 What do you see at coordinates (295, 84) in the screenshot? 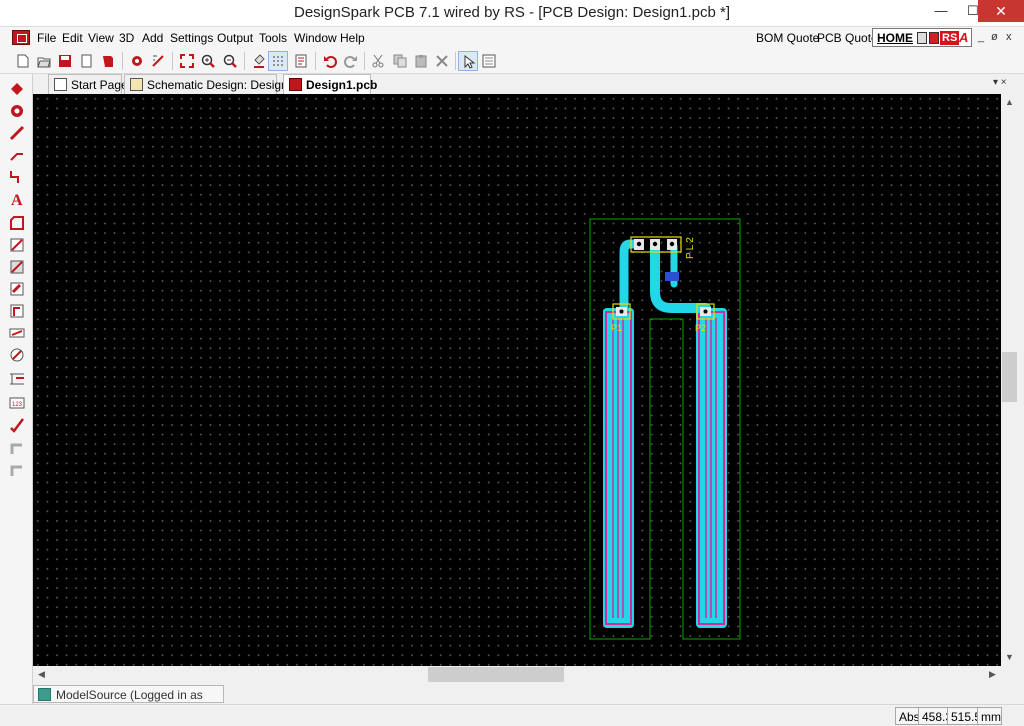
I see `pcb-icon` at bounding box center [295, 84].